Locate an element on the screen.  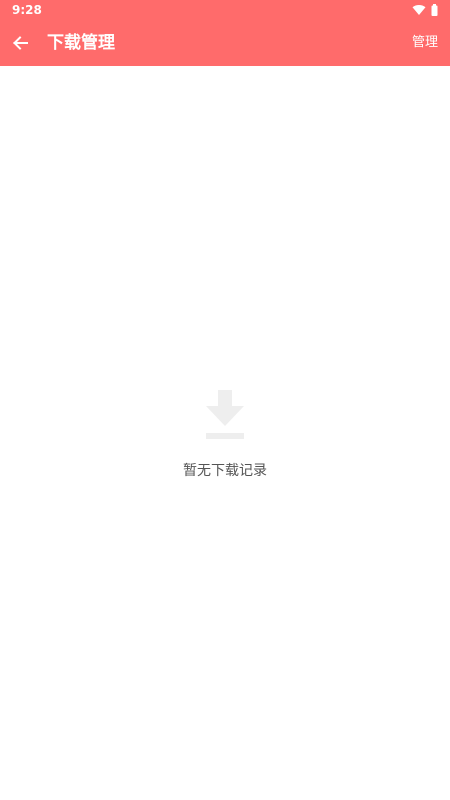
app-header: 9:28 下载管理 管理 is located at coordinates (225, 33).